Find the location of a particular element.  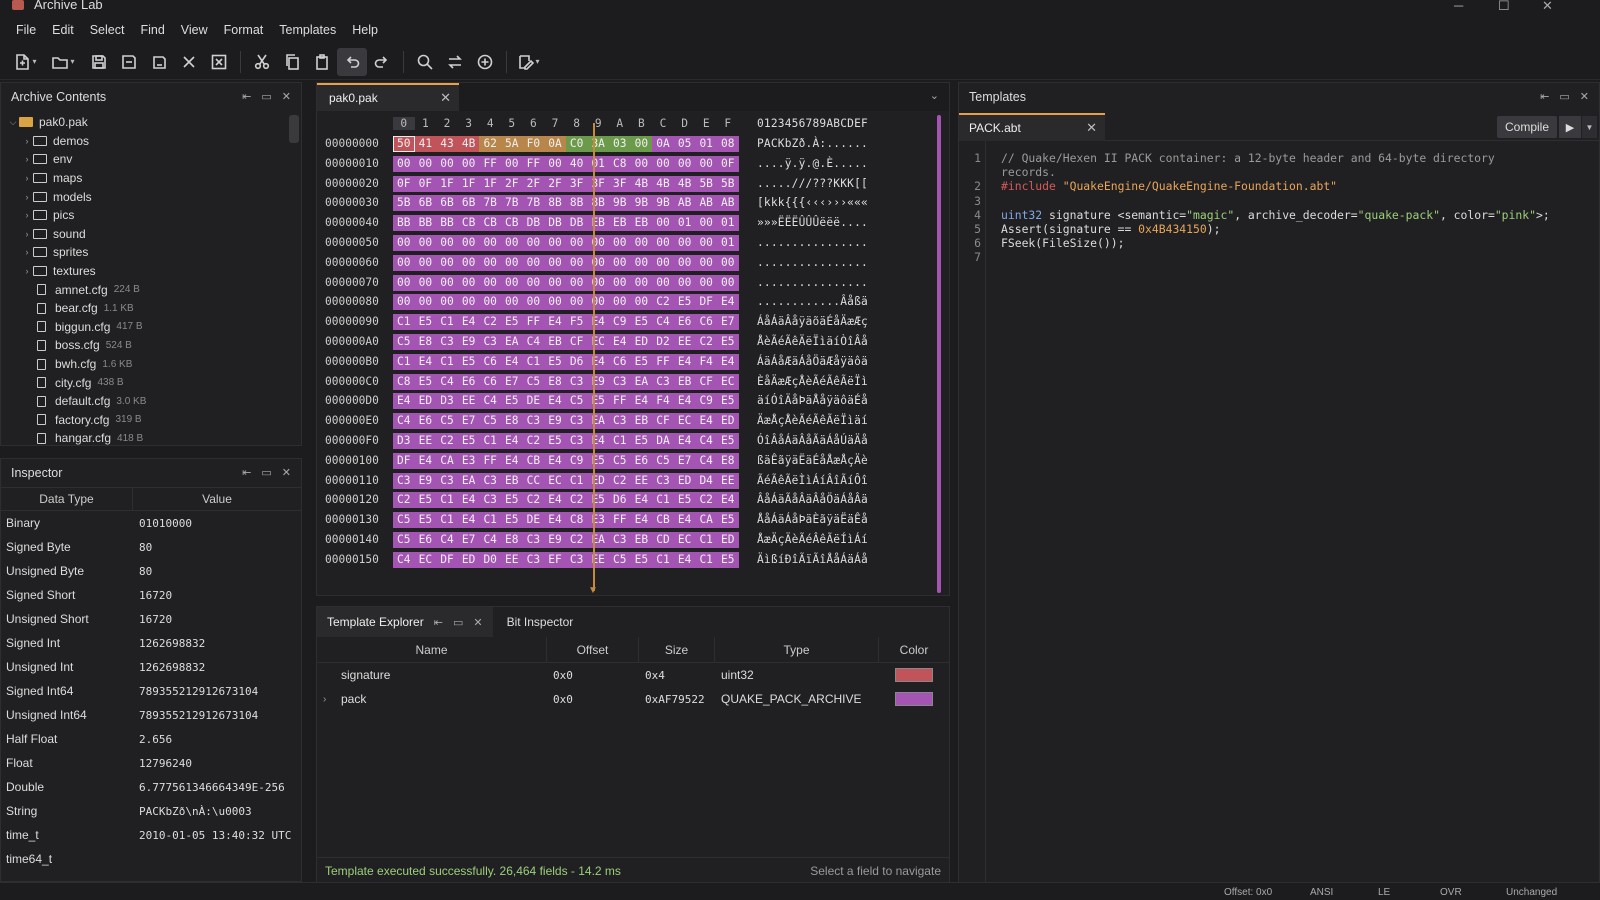

hex-byte: 1F is located at coordinates (490, 183).